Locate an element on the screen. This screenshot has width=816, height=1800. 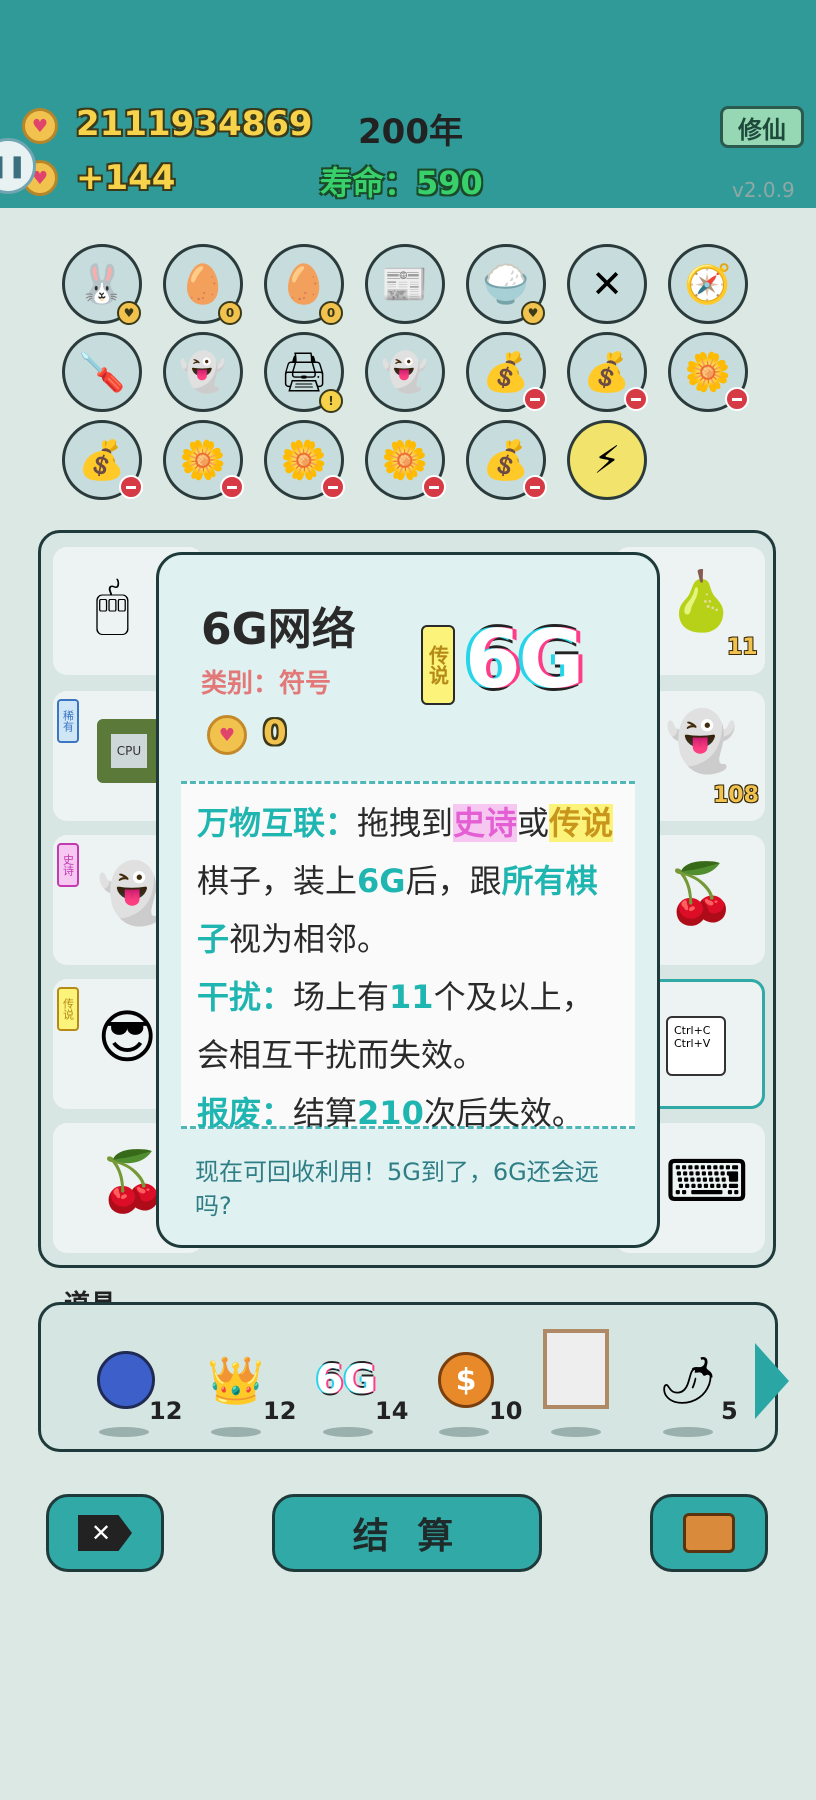
delete-button: ✕ is located at coordinates (105, 1533).